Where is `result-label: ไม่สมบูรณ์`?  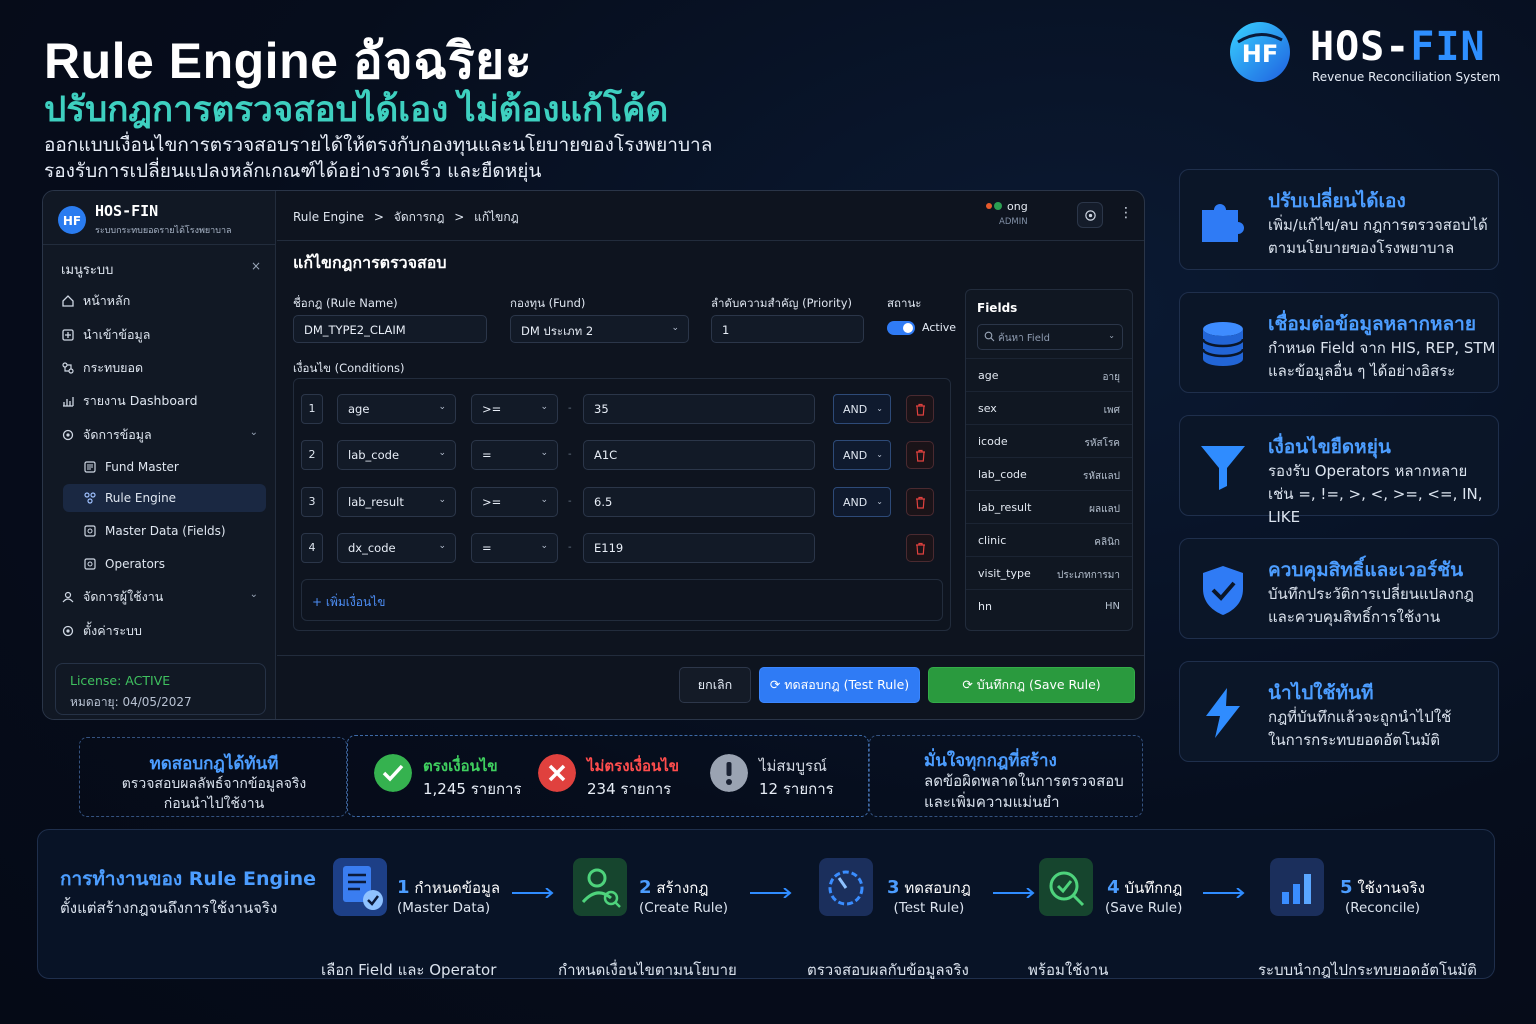 result-label: ไม่สมบูรณ์ is located at coordinates (793, 766).